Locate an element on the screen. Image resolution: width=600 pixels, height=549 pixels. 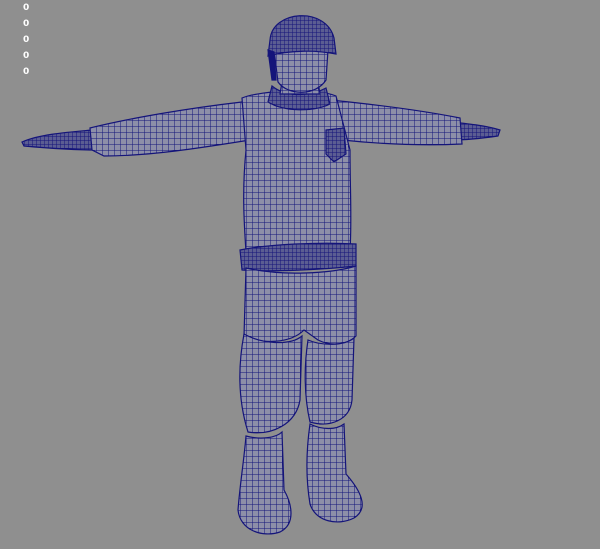
model-belt is located at coordinates (298, 257).